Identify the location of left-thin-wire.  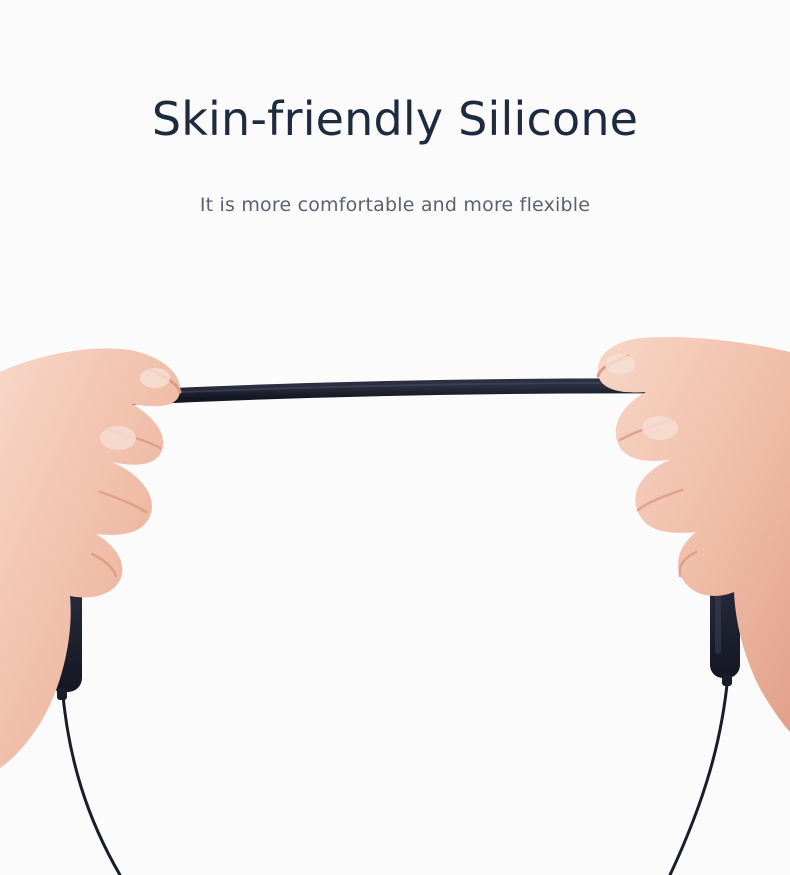
(91, 779).